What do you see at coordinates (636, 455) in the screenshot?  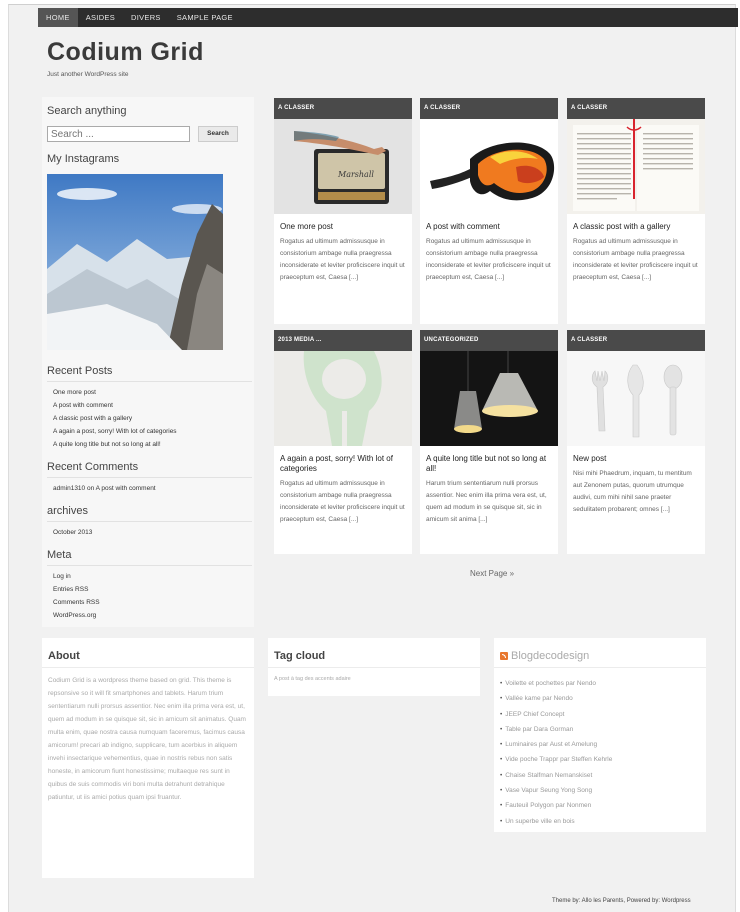 I see `post-title: New post` at bounding box center [636, 455].